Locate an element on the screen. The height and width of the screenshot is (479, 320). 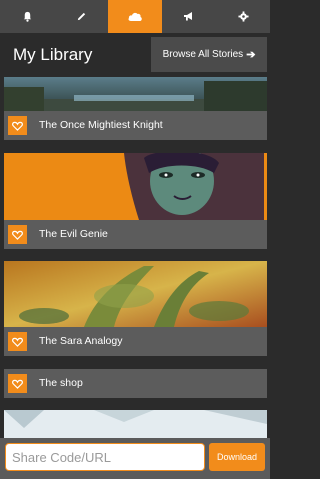
story-title: The Sara Analogy is located at coordinates (81, 341).